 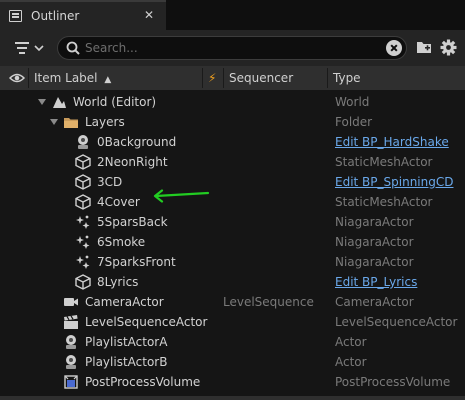 What do you see at coordinates (232, 15) in the screenshot?
I see `tab-bar: Outliner ✕` at bounding box center [232, 15].